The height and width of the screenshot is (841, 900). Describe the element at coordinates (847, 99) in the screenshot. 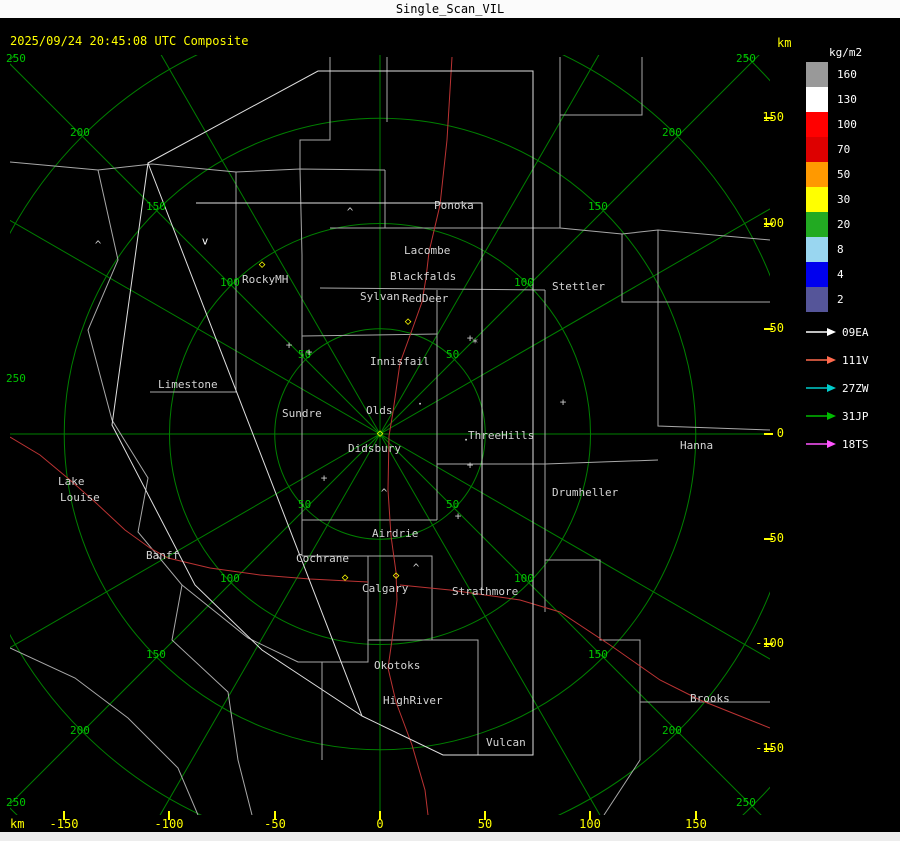

I see `legend-scale-value: 130` at that location.